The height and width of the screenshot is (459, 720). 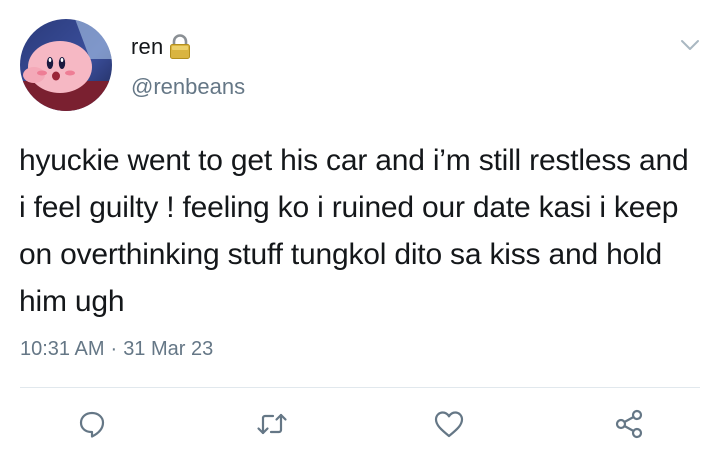 I want to click on author-name-row: ren, so click(x=161, y=47).